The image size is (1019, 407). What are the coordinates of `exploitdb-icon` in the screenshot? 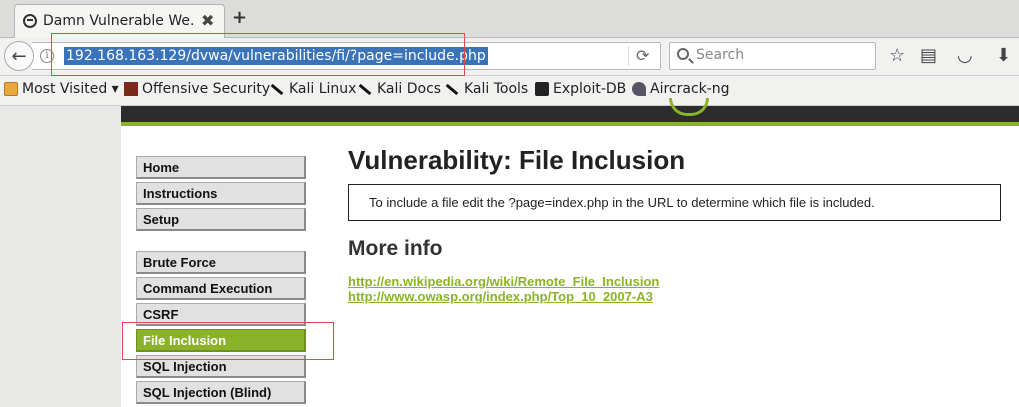 It's located at (542, 89).